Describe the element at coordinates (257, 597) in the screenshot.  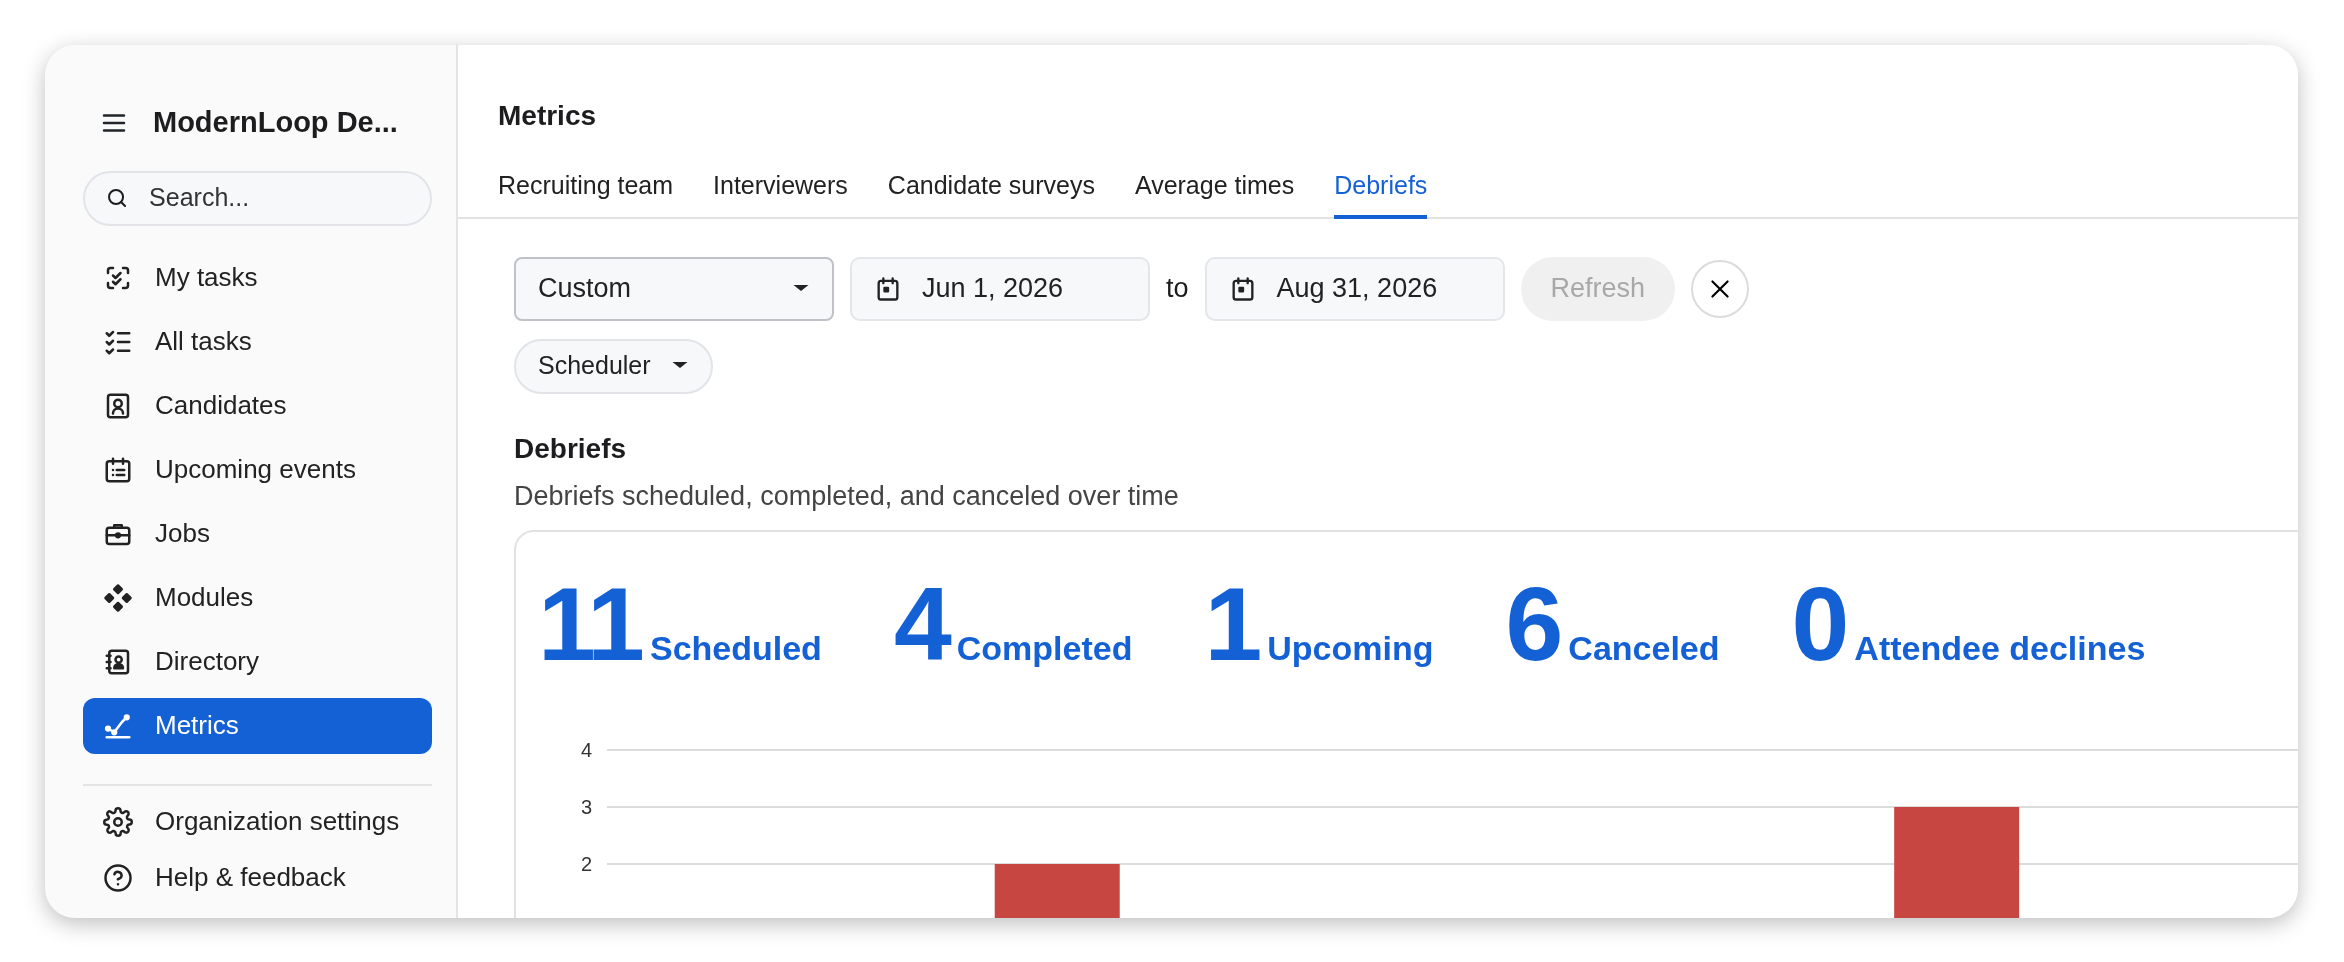
I see `sidebar-item: Modules` at that location.